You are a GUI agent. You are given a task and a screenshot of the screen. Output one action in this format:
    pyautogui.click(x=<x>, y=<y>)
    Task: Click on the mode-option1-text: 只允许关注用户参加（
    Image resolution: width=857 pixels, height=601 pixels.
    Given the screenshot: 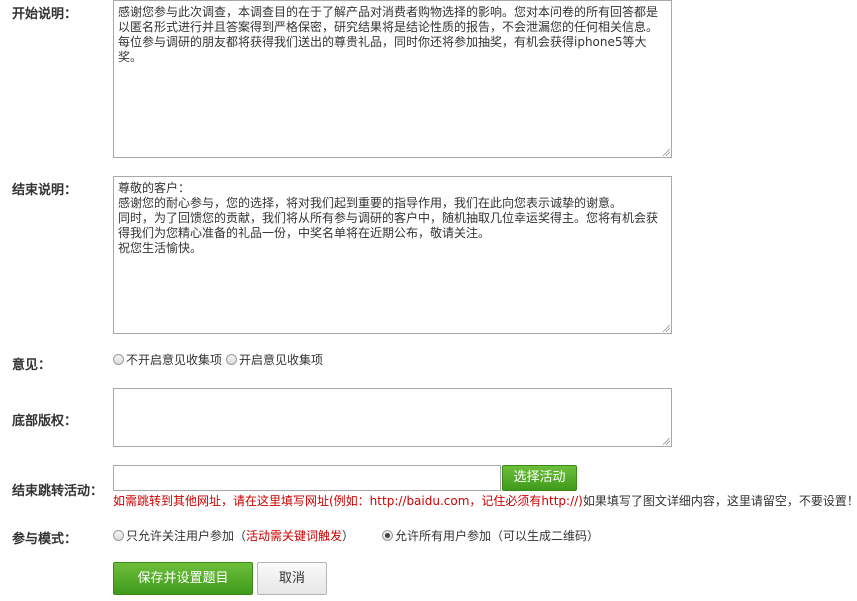 What is the action you would take?
    pyautogui.click(x=186, y=536)
    